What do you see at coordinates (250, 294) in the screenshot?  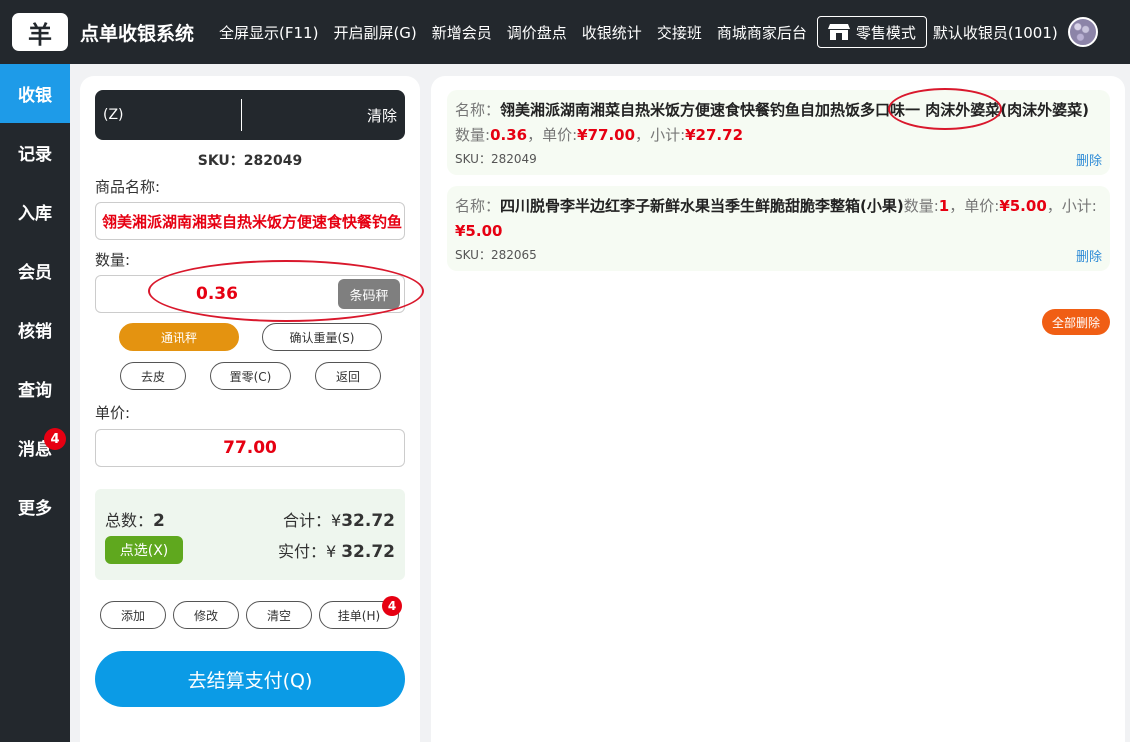 I see `quantity-field: 0.36 条码秤` at bounding box center [250, 294].